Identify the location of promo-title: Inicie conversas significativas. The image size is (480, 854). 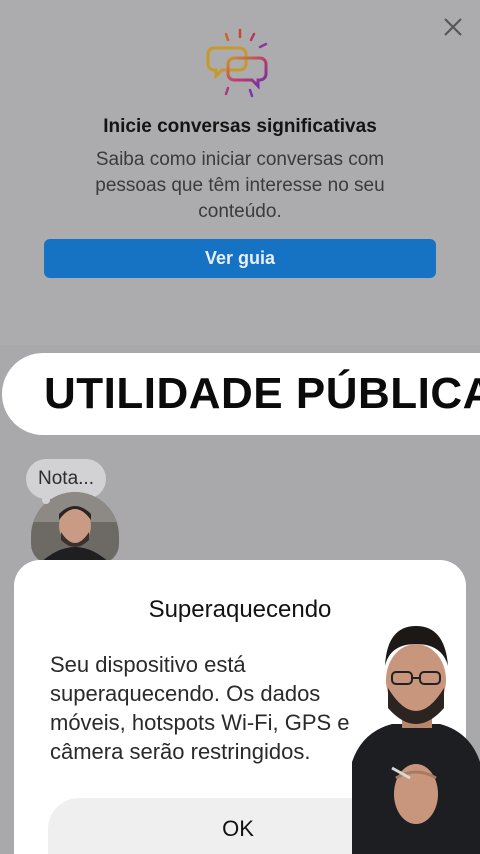
(240, 126).